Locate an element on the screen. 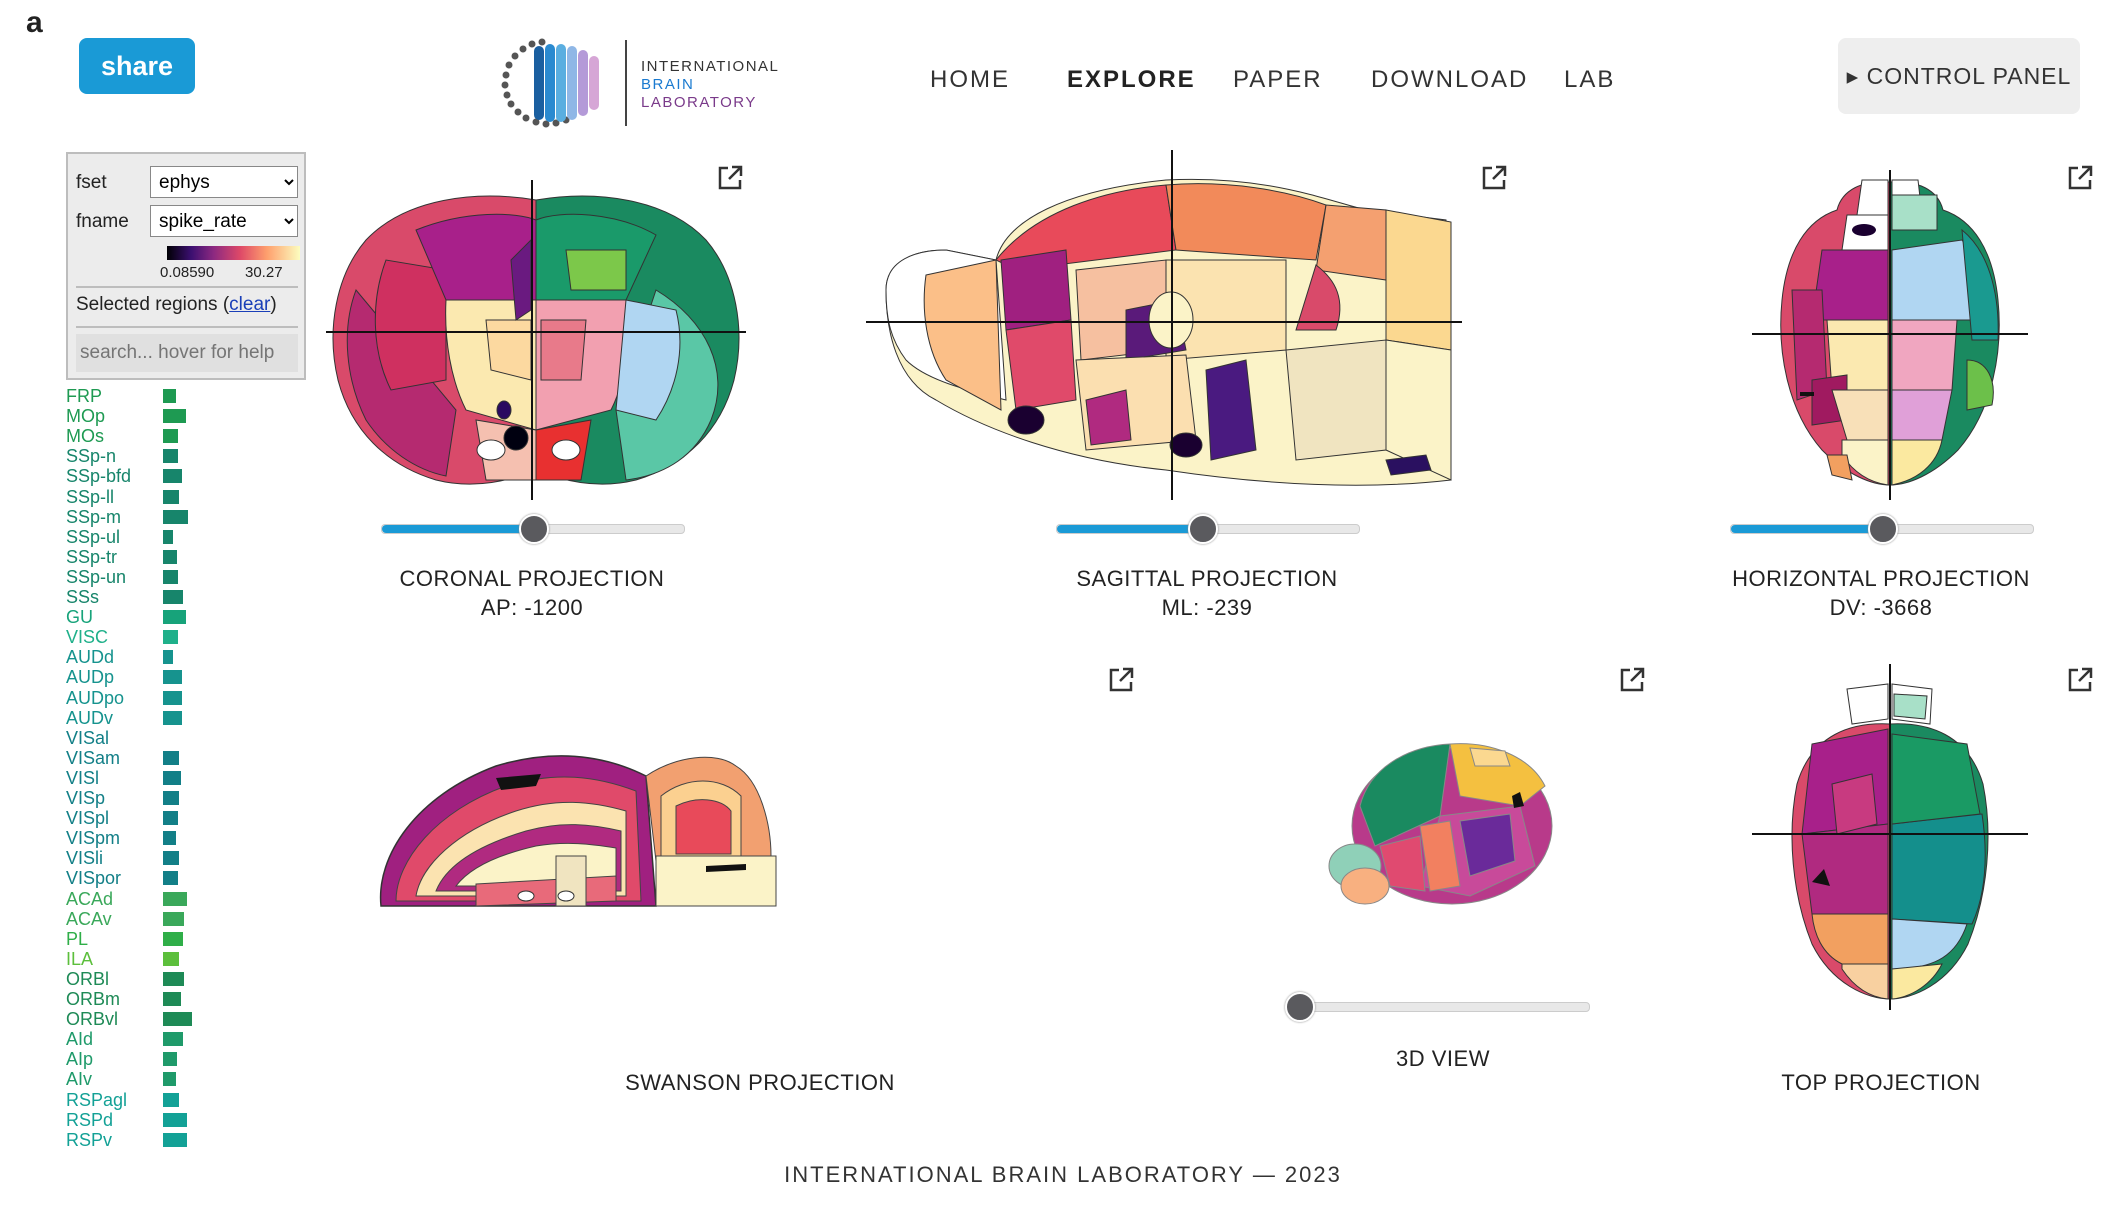 The image size is (2126, 1217). region-item: VISli is located at coordinates (146, 858).